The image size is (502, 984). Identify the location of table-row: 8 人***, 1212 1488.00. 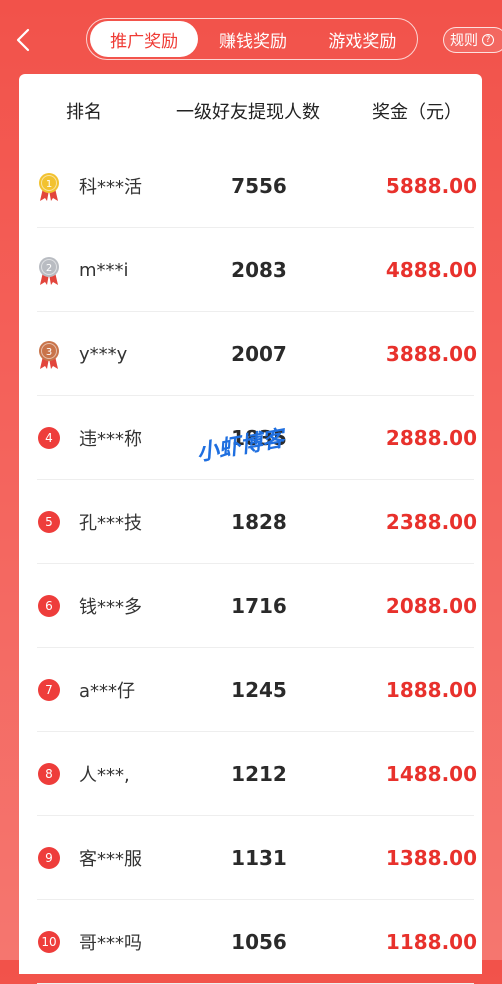
(250, 774).